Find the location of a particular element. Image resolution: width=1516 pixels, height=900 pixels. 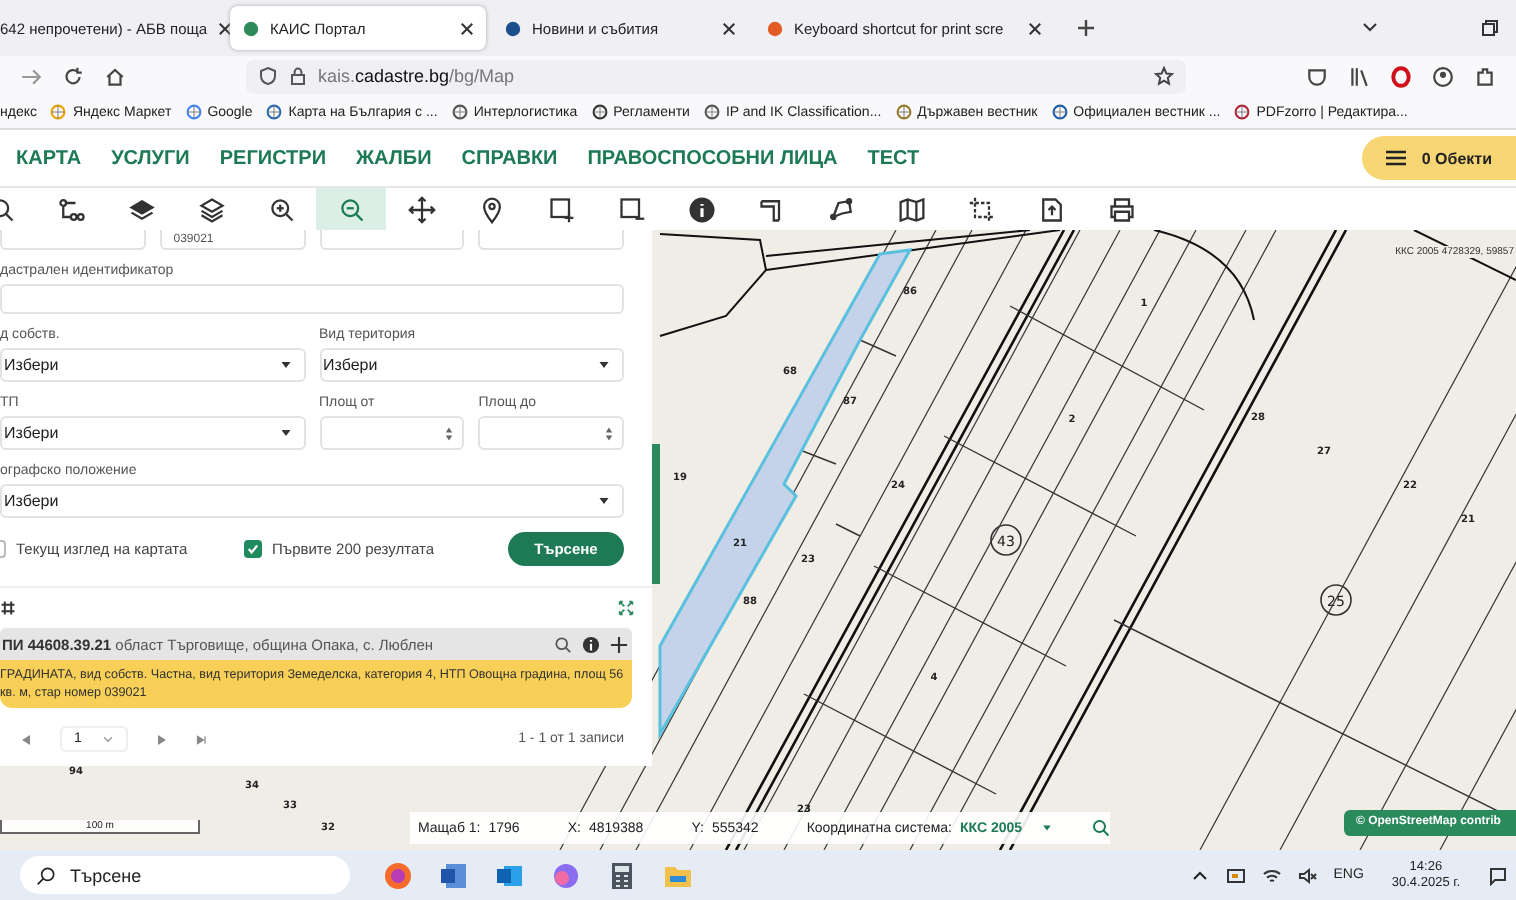

library-icon is located at coordinates (1359, 76).